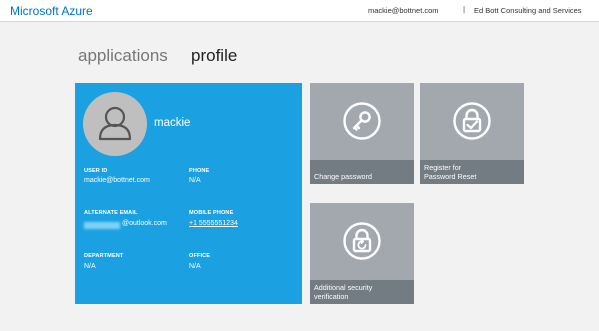 This screenshot has height=331, width=599. Describe the element at coordinates (331, 296) in the screenshot. I see `additional-verification-label-line2: verification` at that location.